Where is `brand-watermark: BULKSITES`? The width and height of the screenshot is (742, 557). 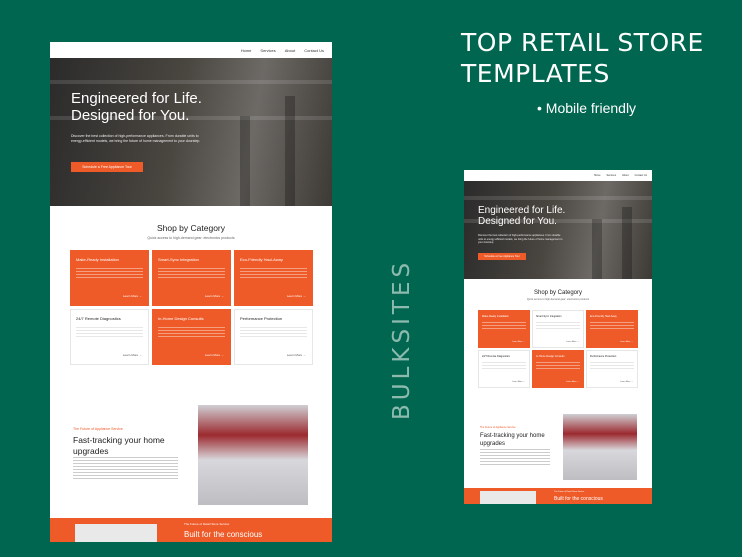 brand-watermark: BULKSITES is located at coordinates (402, 339).